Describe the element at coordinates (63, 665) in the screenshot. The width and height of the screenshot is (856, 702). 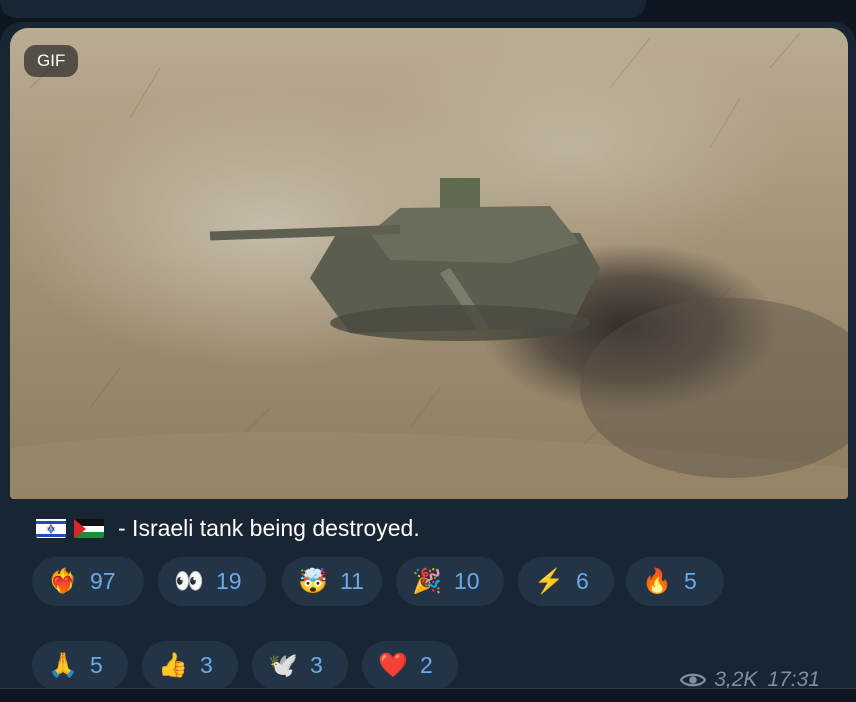
I see `folded-hands-icon: 🙏` at that location.